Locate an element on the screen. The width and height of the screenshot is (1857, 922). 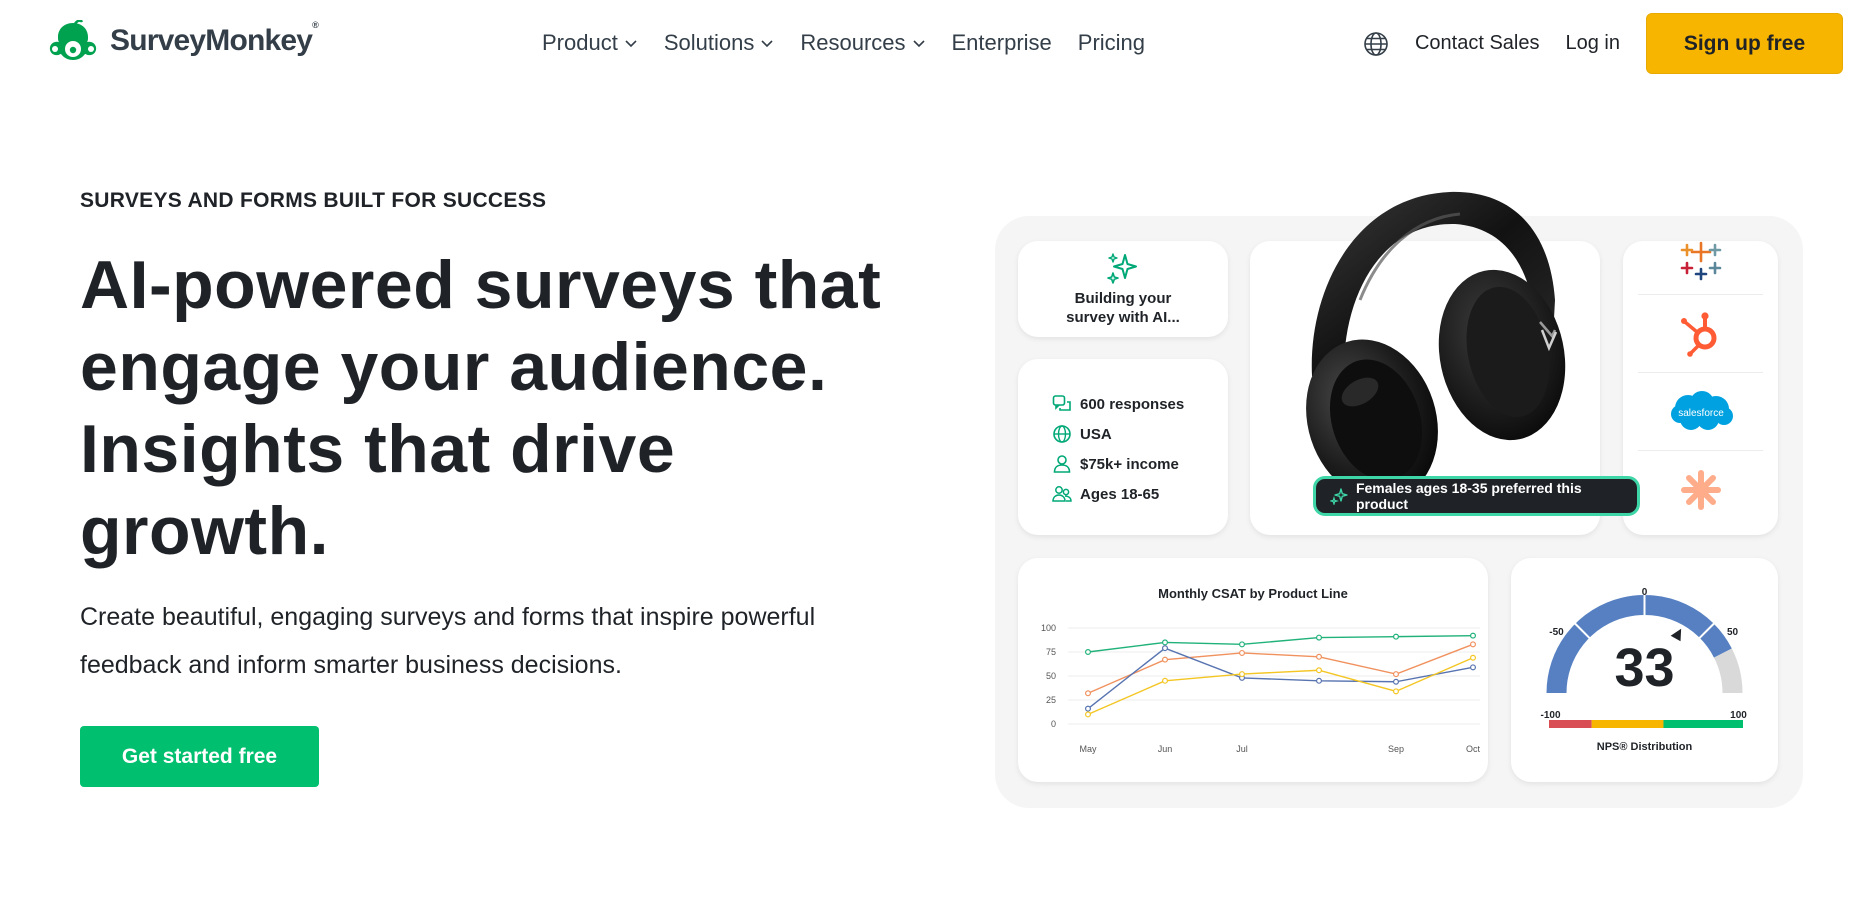
x-tick-label: Jul is located at coordinates (1242, 749).